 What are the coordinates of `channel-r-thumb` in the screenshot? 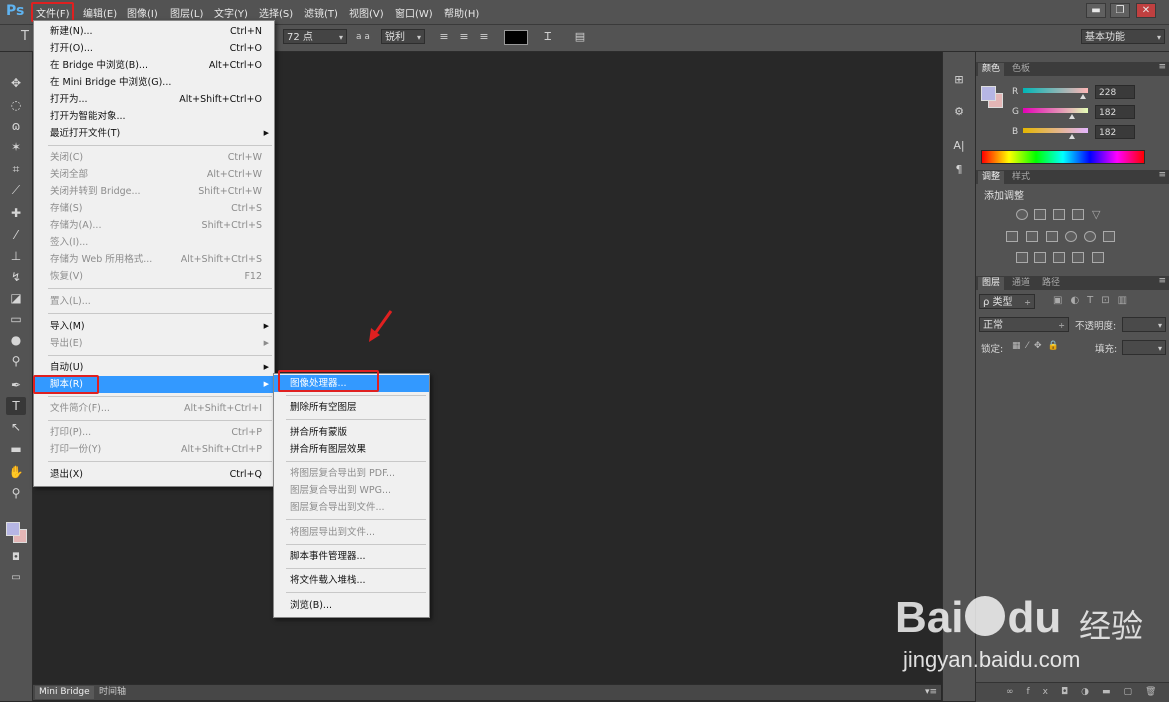 It's located at (1083, 96).